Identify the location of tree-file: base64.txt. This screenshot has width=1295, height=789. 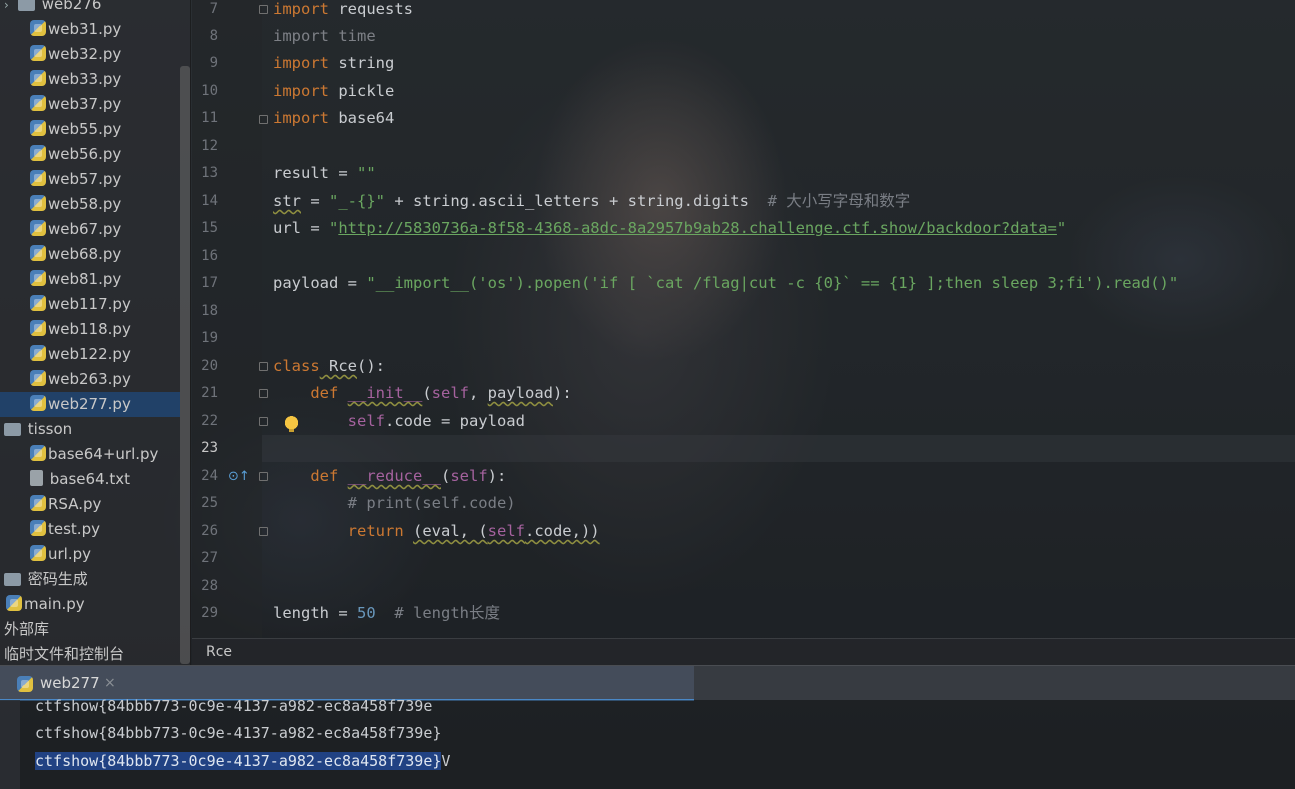
(80, 479).